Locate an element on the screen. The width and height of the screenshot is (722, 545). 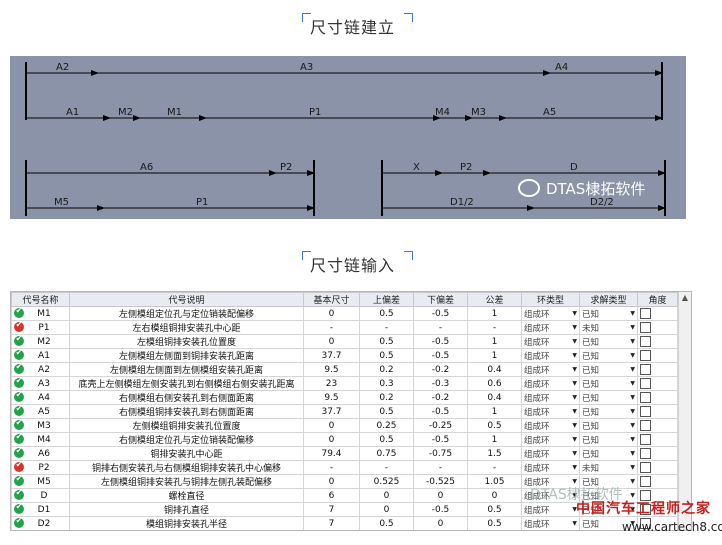
table-row: D2模组铜排安装孔半径70.500.5组成环▼已知▼ is located at coordinates (344, 523).